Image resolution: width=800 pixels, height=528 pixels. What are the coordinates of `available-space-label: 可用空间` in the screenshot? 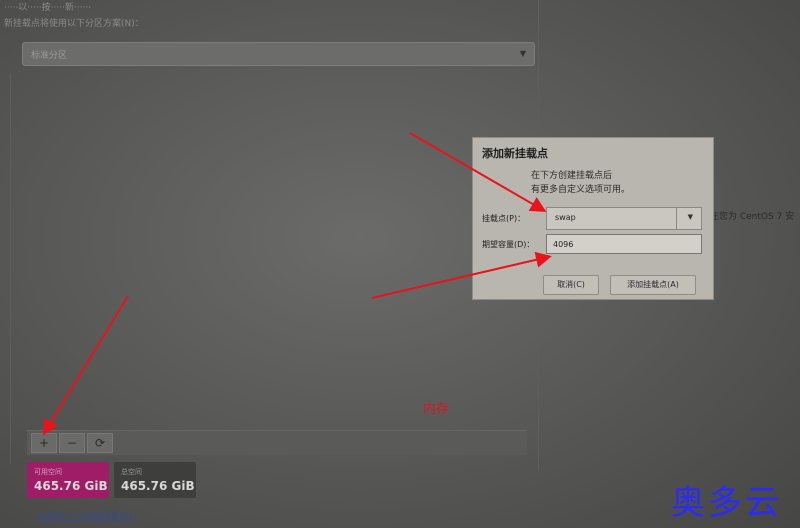 It's located at (48, 472).